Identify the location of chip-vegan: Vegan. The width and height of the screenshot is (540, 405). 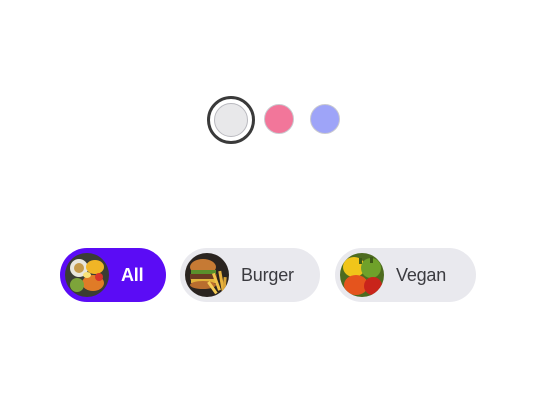
(405, 275).